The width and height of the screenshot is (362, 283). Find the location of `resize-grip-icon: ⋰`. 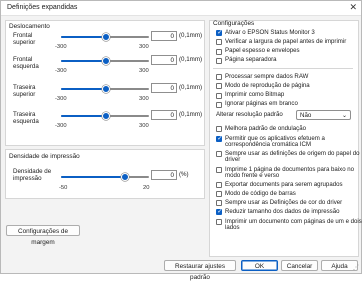

resize-grip-icon: ⋰ is located at coordinates (356, 267).